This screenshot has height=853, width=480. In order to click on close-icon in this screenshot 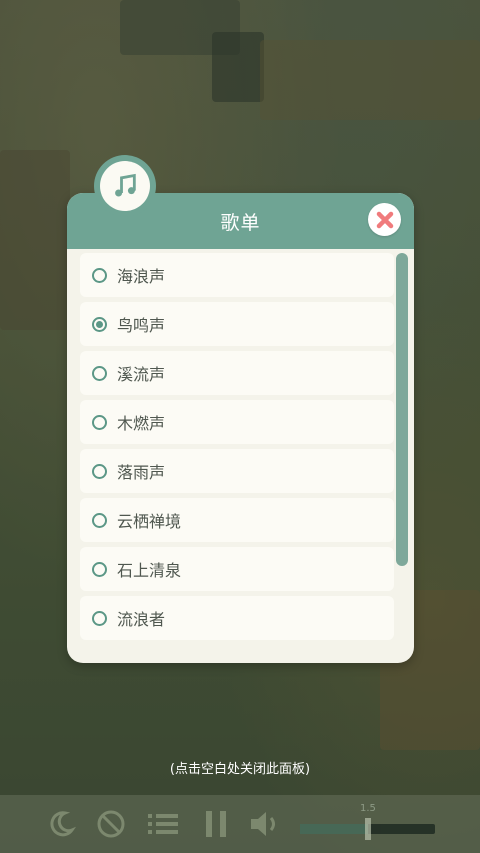, I will do `click(384, 219)`.